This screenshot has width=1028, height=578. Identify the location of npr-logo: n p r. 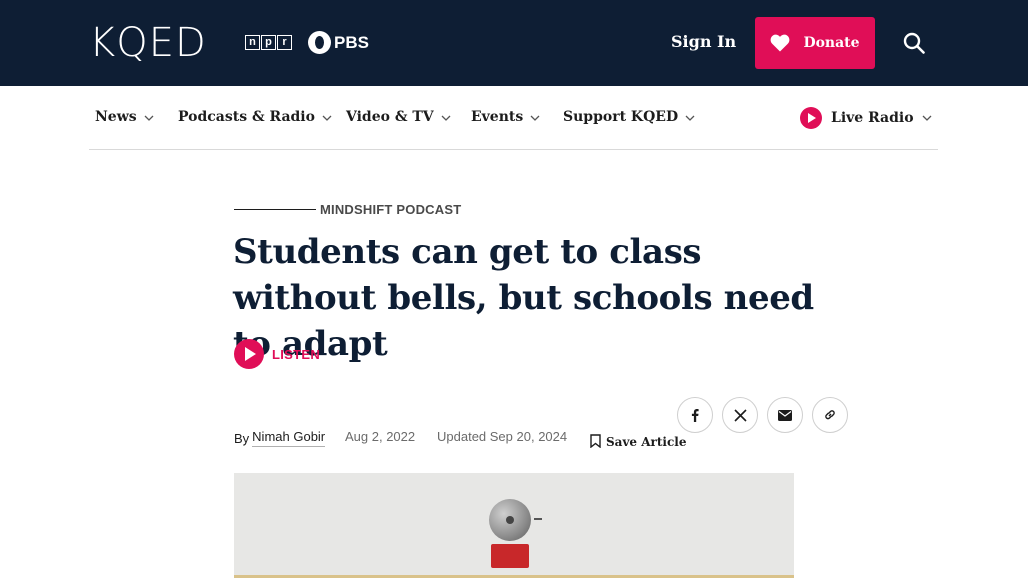
(269, 42).